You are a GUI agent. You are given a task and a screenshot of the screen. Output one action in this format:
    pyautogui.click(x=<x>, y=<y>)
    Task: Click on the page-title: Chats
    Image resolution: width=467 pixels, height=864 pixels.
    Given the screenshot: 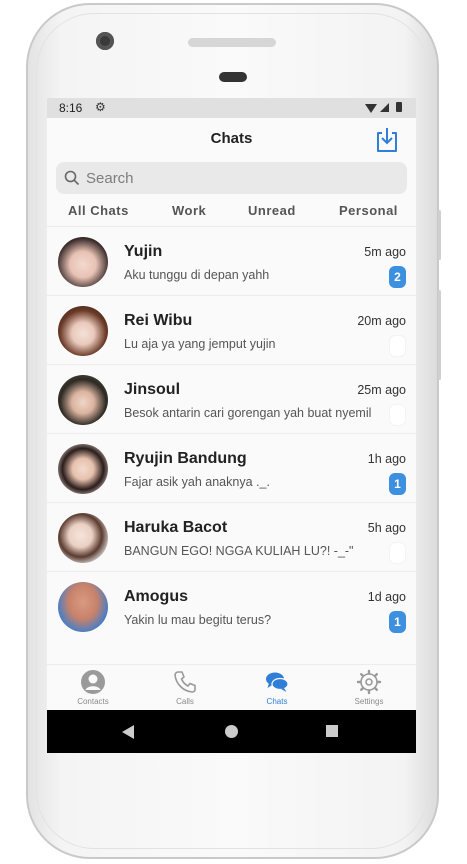 What is the action you would take?
    pyautogui.click(x=231, y=138)
    